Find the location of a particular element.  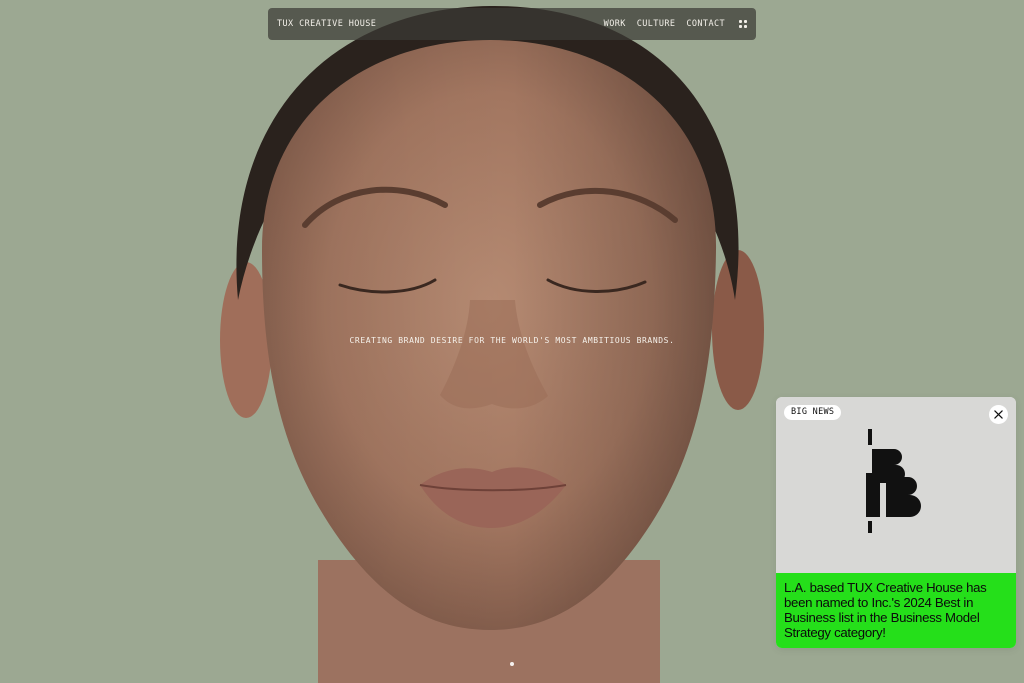

close-popup-button is located at coordinates (998, 414).